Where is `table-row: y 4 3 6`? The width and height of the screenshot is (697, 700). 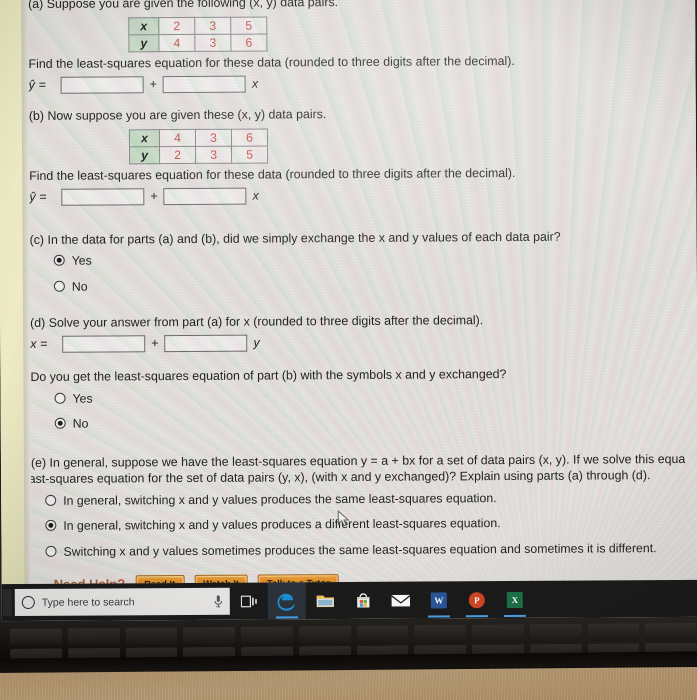 table-row: y 4 3 6 is located at coordinates (197, 43).